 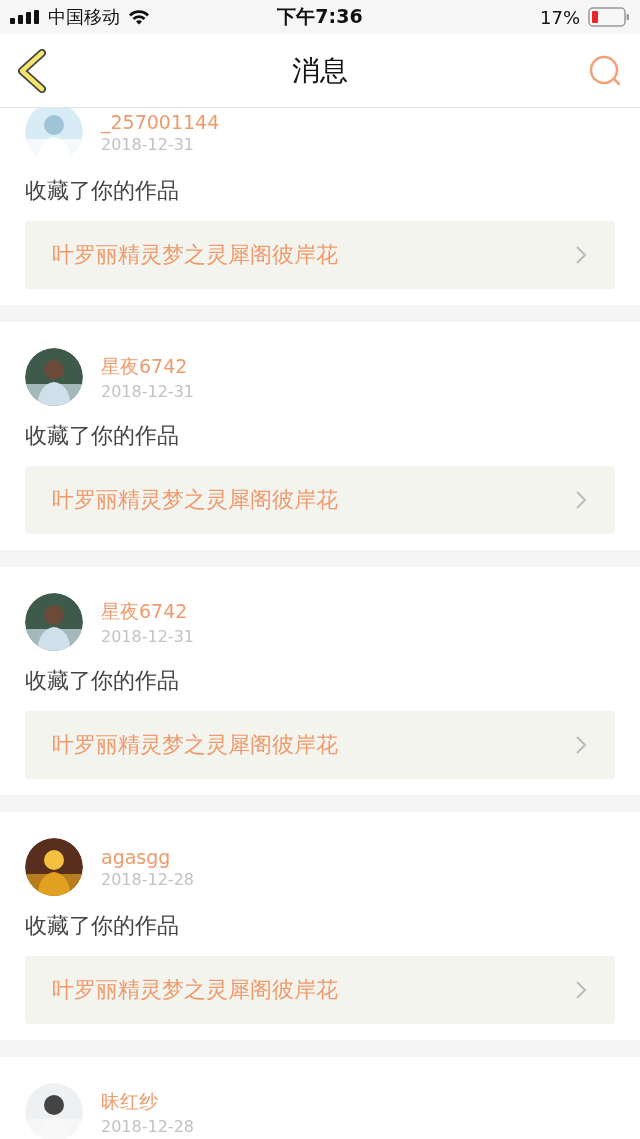 I want to click on user-name: 昧红纱, so click(x=147, y=1101).